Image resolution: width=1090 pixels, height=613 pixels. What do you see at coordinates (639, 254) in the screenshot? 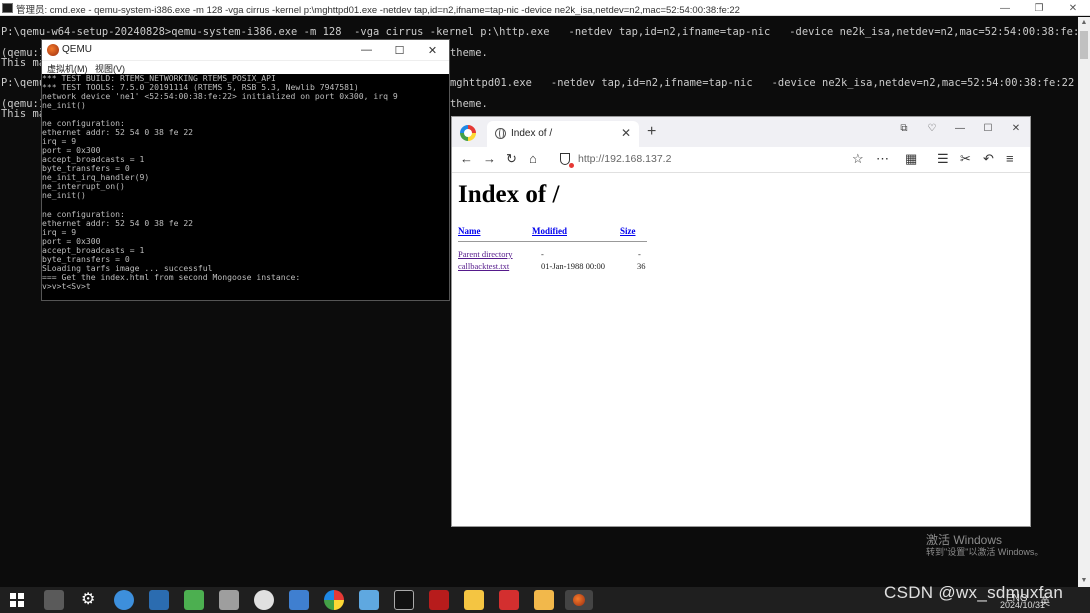
I see `row-size: -` at bounding box center [639, 254].